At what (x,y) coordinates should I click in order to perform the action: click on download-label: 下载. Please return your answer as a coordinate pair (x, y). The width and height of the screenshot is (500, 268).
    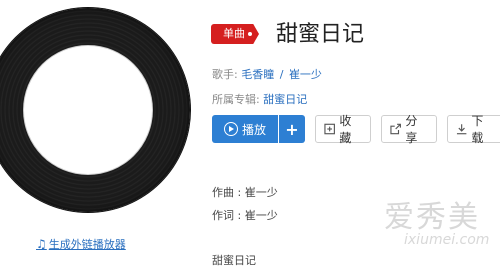
    Looking at the image, I should click on (477, 129).